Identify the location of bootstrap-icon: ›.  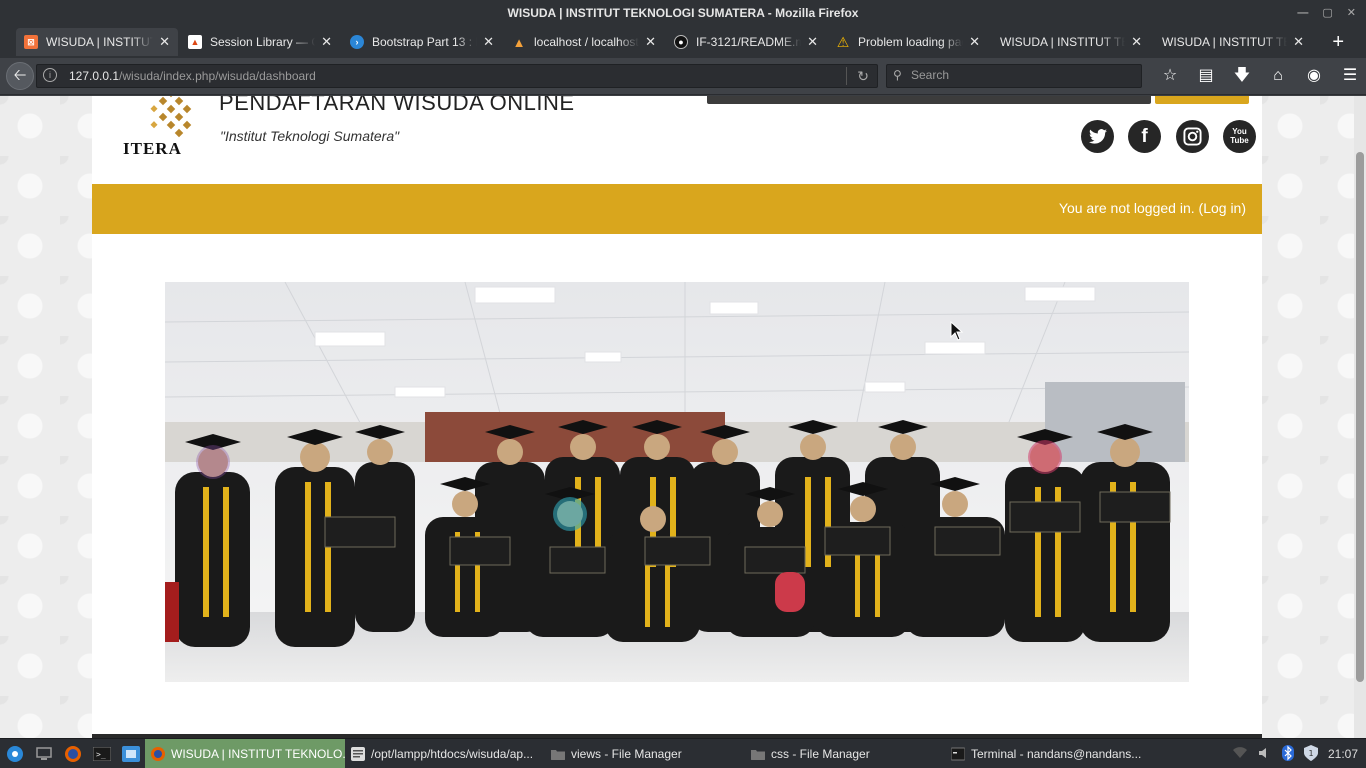
(357, 42).